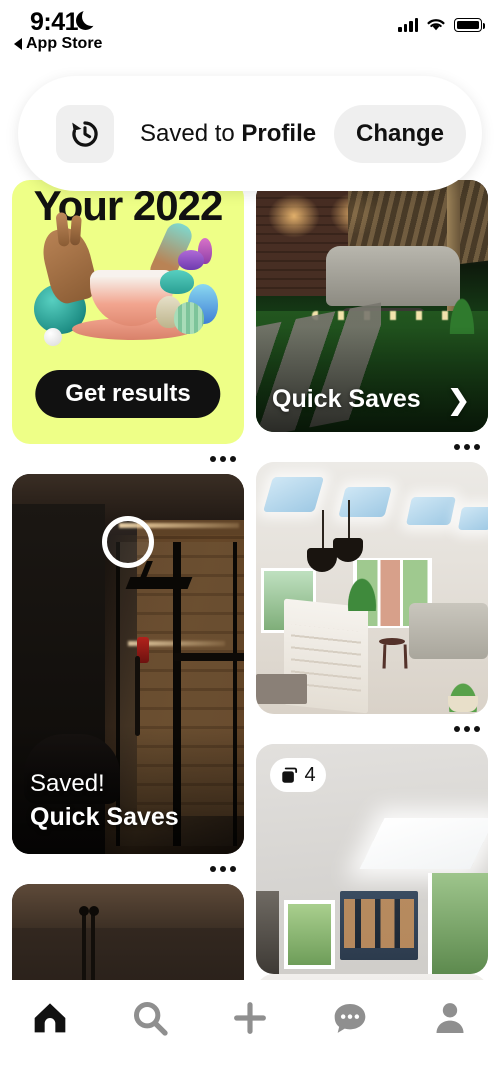  I want to click on chevron-right-icon: ❯, so click(458, 400).